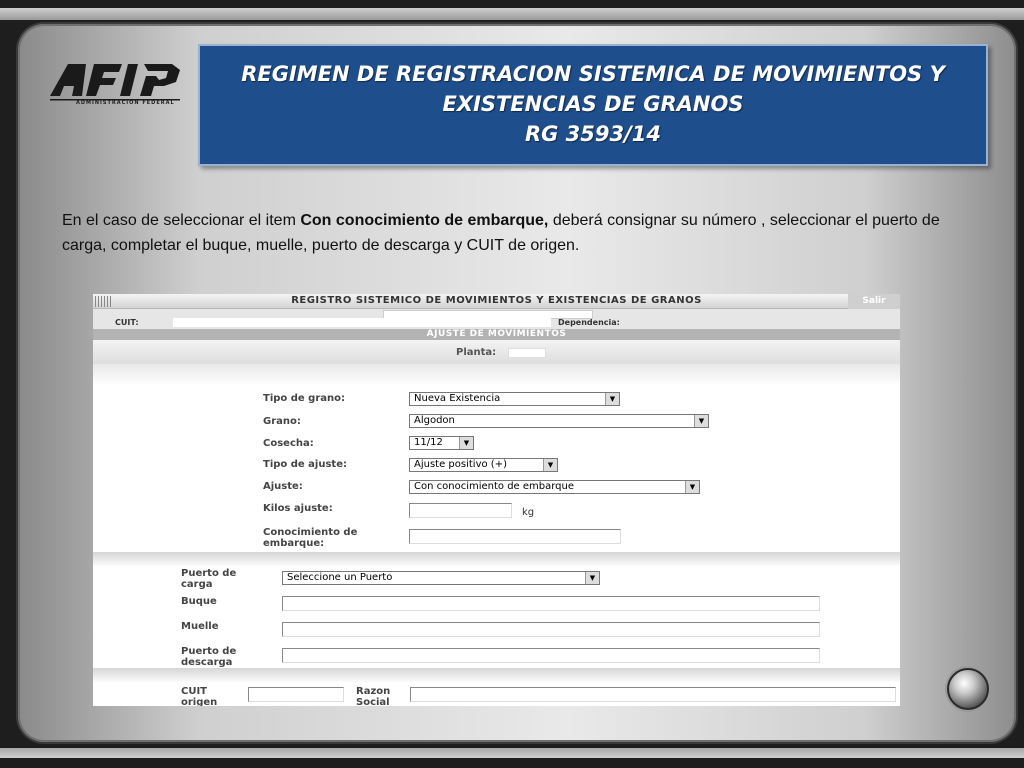  I want to click on conocimiento-label-line-2: embarque:, so click(294, 543).